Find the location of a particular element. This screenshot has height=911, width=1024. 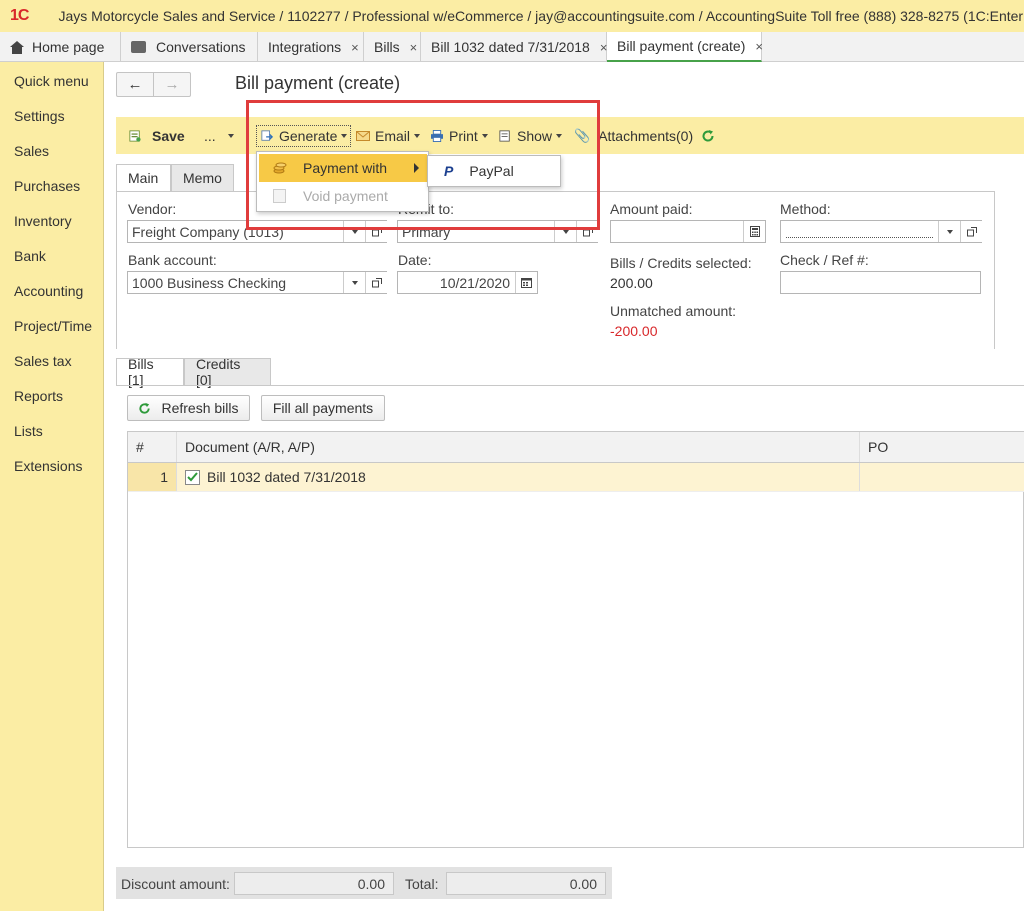

paperclip-icon: 📎 is located at coordinates (582, 135).